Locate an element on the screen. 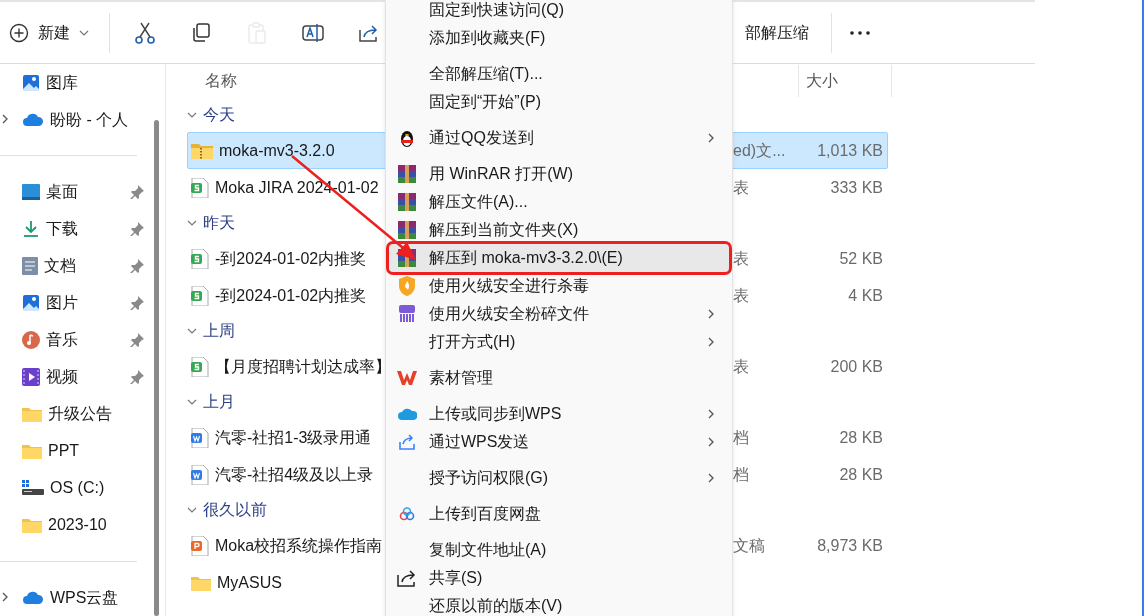 The height and width of the screenshot is (616, 1144). file-size: 333 KB is located at coordinates (856, 187).